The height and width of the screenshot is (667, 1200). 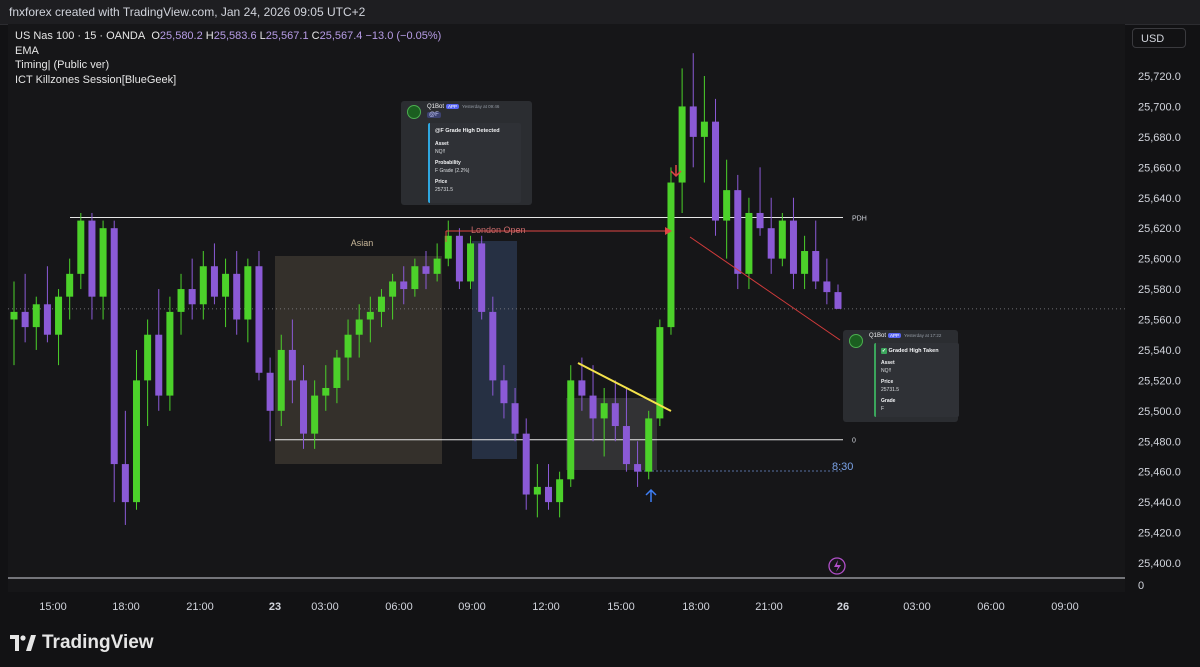 What do you see at coordinates (1159, 321) in the screenshot?
I see `price-tick-label: 25,560.0` at bounding box center [1159, 321].